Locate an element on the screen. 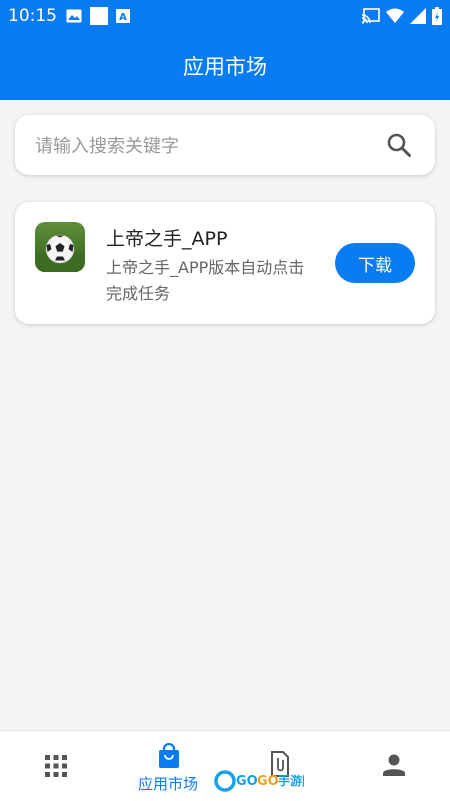  page-title: 应用市场 is located at coordinates (225, 67).